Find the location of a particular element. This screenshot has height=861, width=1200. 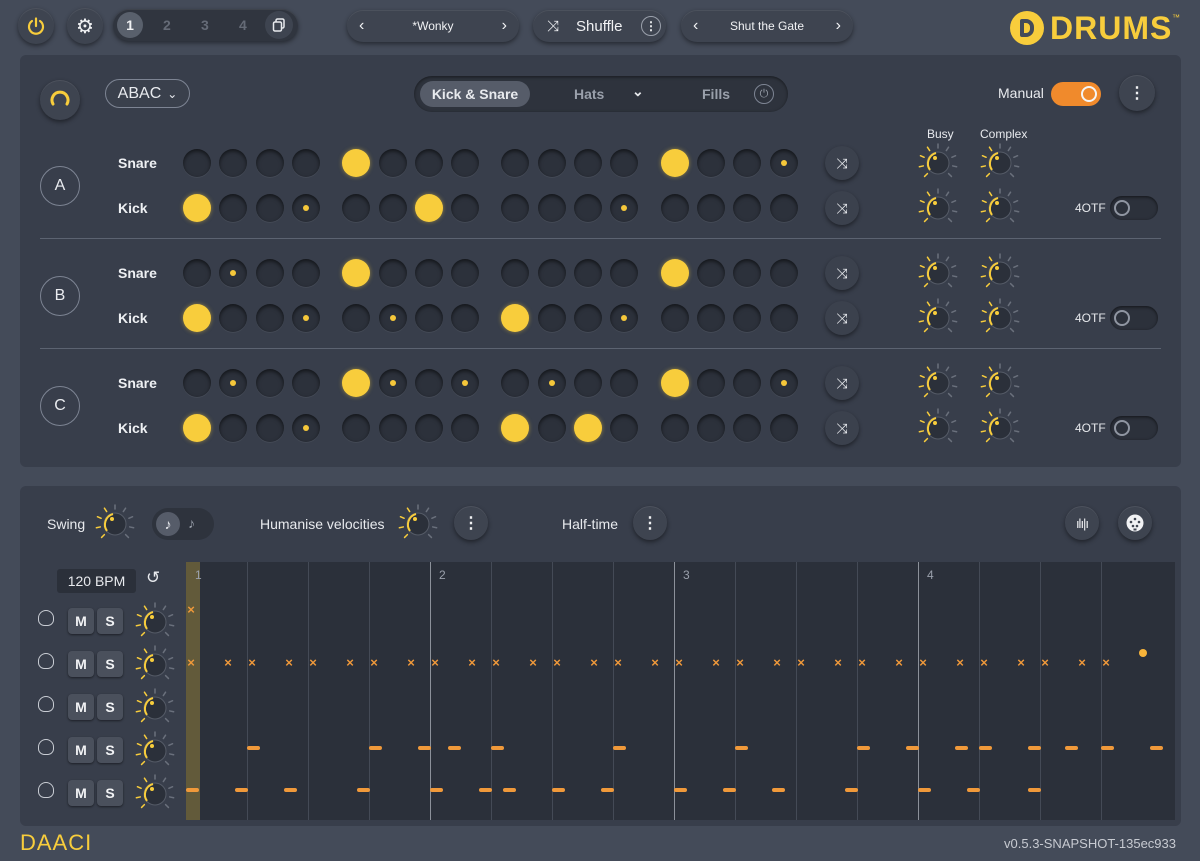

shuffle-button: ⤨ Shuffle ⋮ is located at coordinates (599, 26).